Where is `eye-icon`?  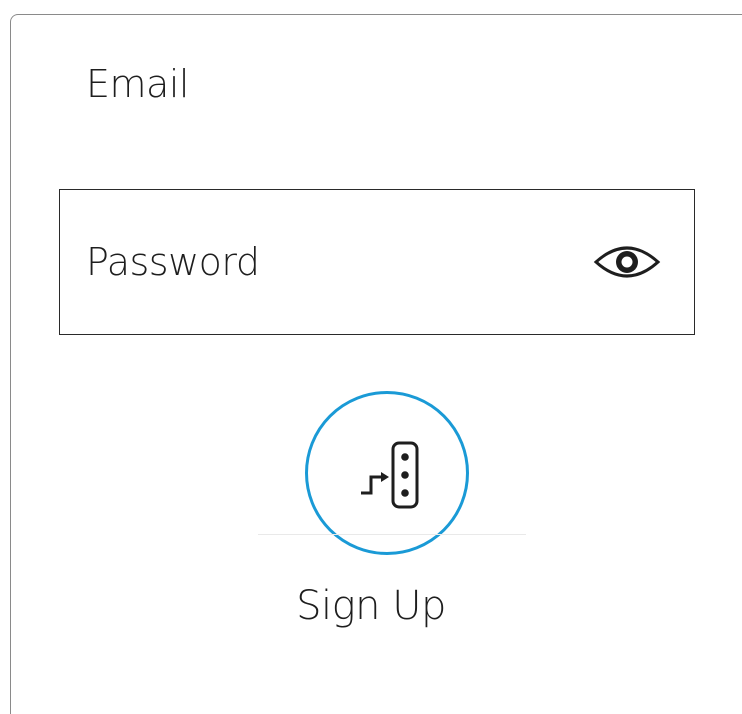
eye-icon is located at coordinates (627, 262).